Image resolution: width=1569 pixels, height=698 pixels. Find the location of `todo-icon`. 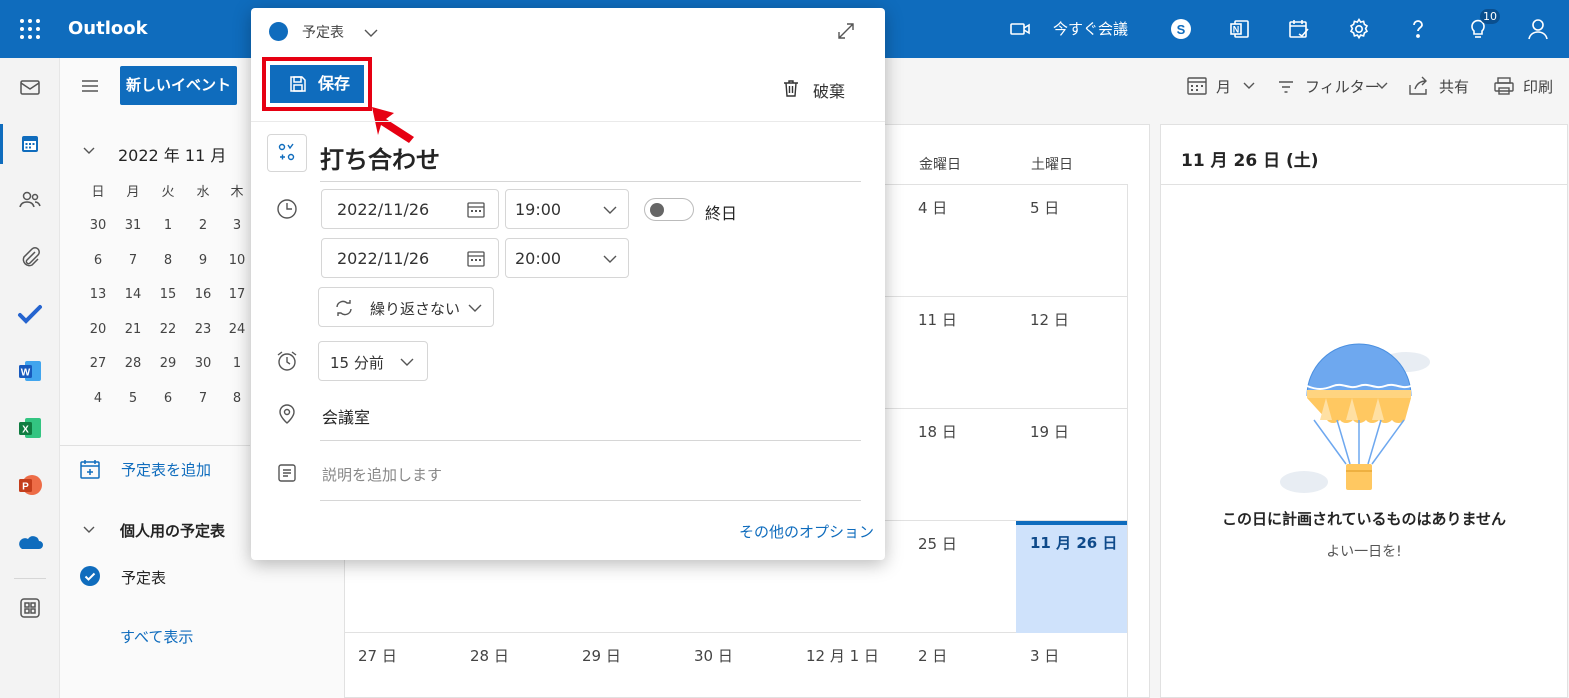

todo-icon is located at coordinates (1299, 29).